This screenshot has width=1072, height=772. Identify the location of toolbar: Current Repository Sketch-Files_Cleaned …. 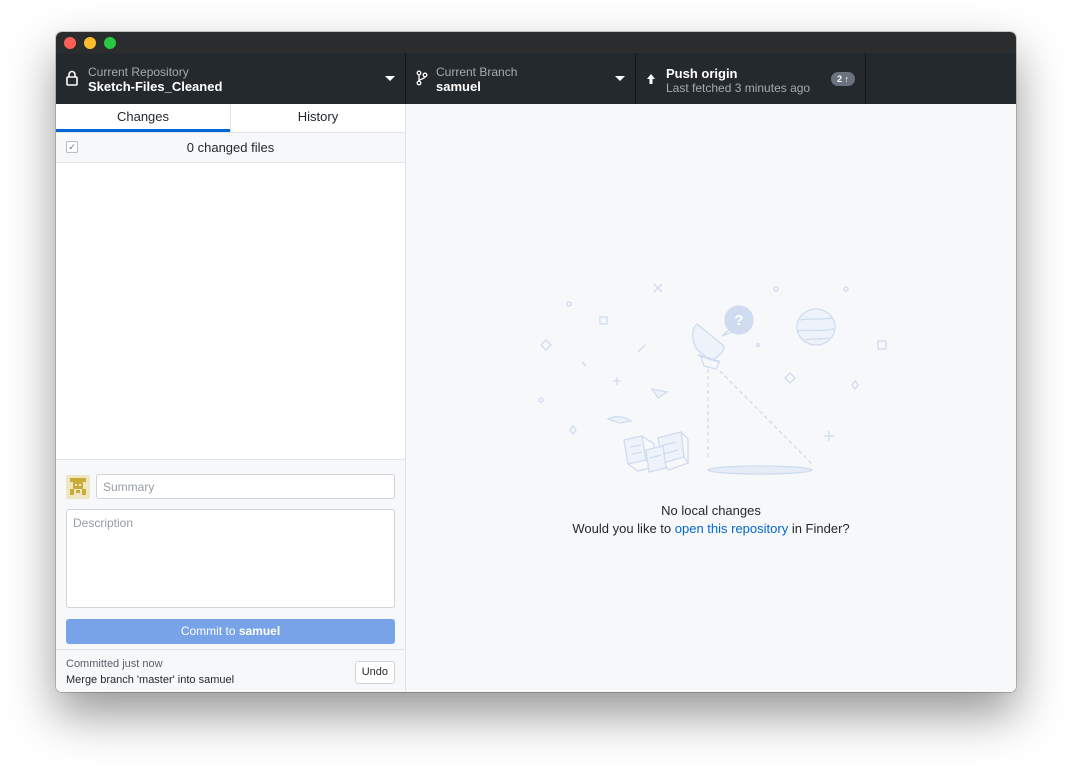
(536, 78).